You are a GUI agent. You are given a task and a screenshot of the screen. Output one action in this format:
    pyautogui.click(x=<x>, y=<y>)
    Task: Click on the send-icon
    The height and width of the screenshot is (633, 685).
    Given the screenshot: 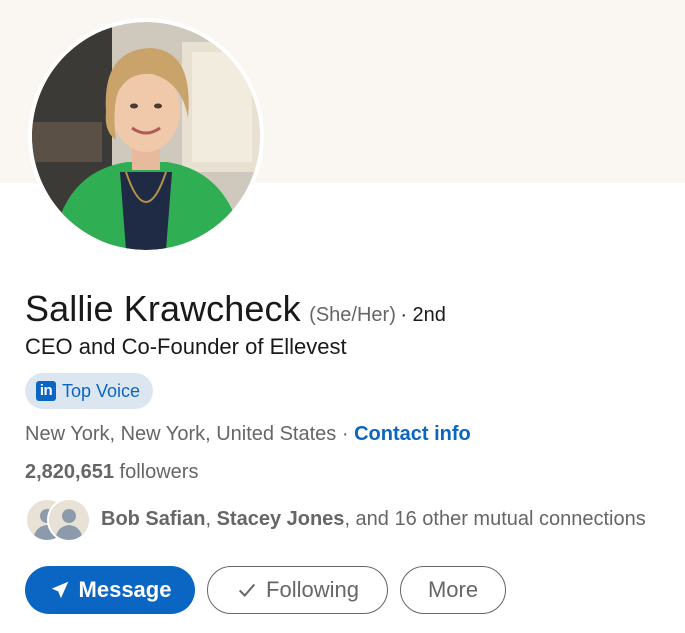 What is the action you would take?
    pyautogui.click(x=59, y=590)
    